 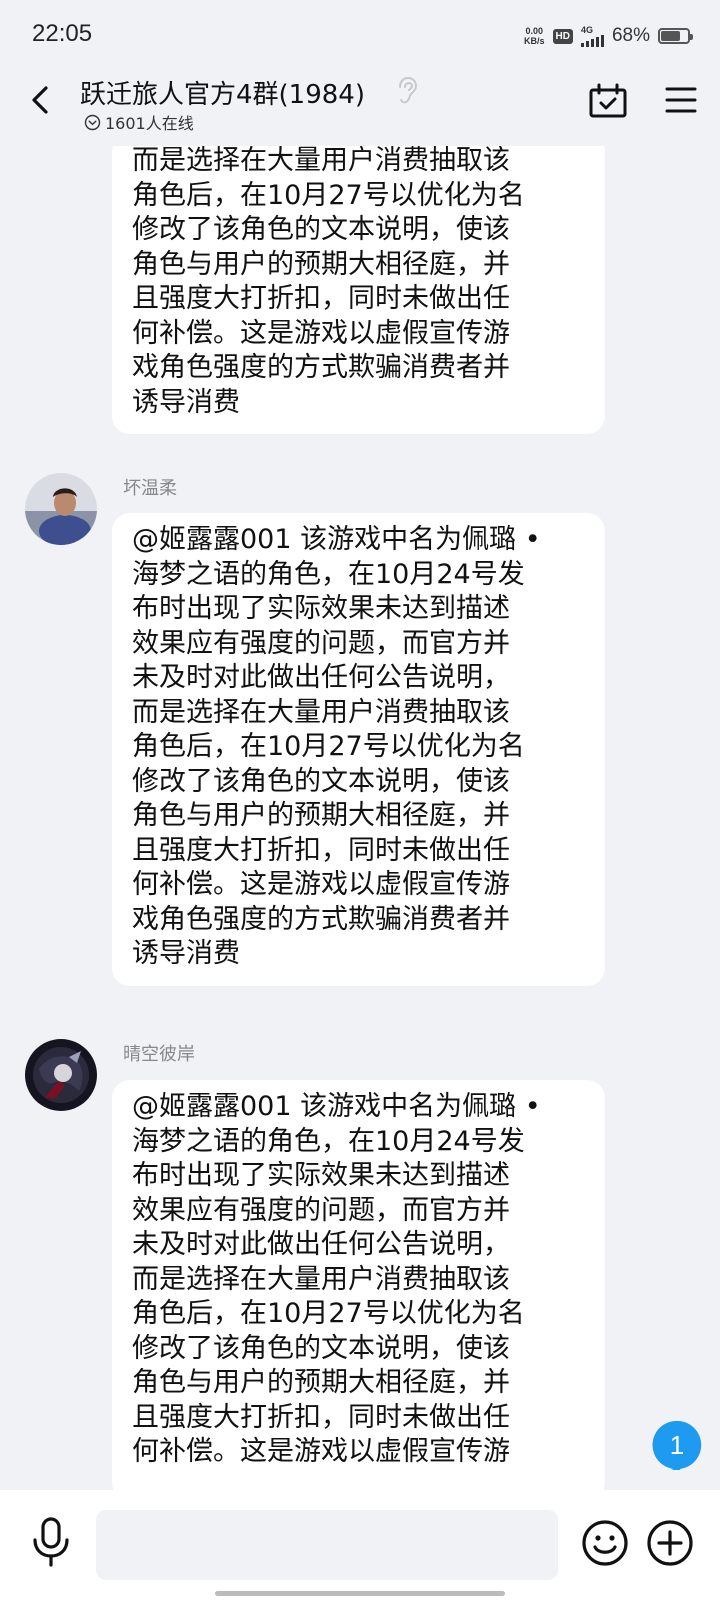 What do you see at coordinates (159, 1054) in the screenshot?
I see `sender-name: 晴空彼岸` at bounding box center [159, 1054].